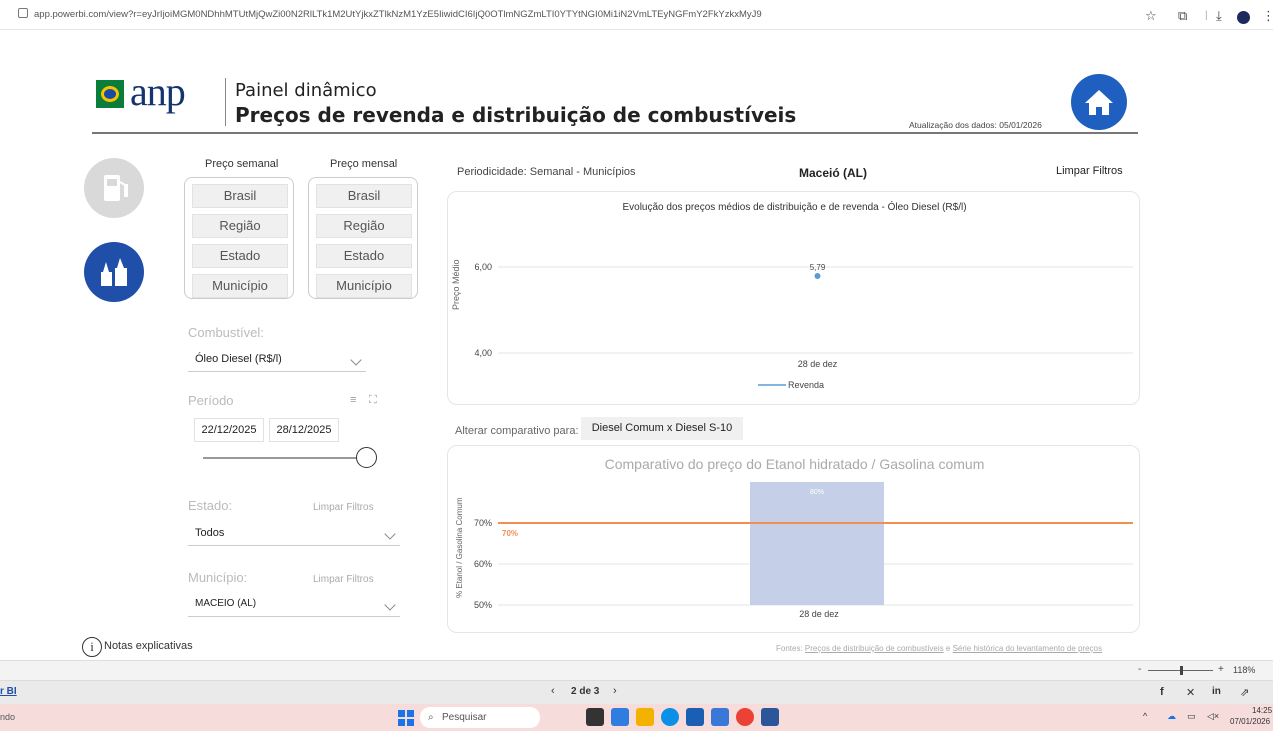  Describe the element at coordinates (1244, 692) in the screenshot. I see `share-icon: ⇗` at that location.